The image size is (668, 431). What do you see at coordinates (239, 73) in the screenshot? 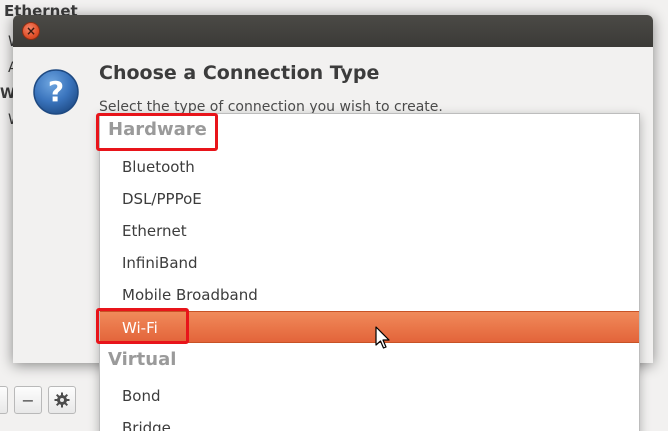
I see `dialog-heading: Choose a Connection Type` at bounding box center [239, 73].